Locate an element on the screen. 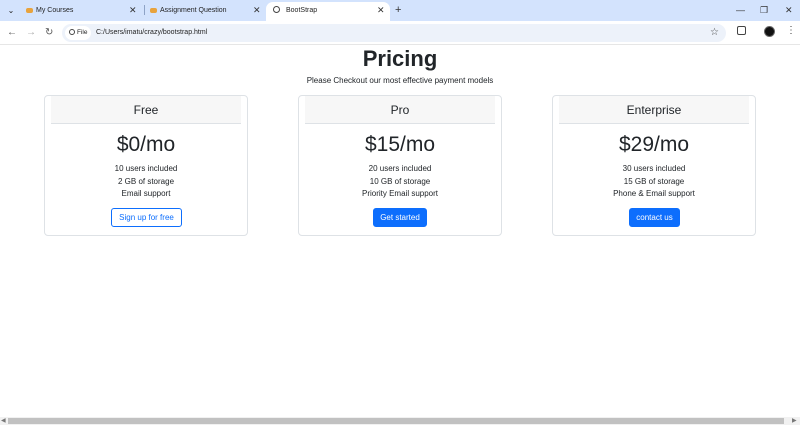  tab-title: My Courses is located at coordinates (55, 10).